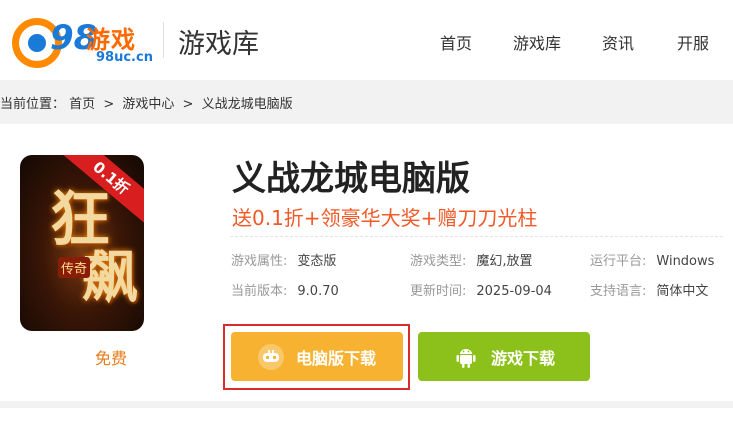 The image size is (733, 441). I want to click on cover-subtitle: 传奇, so click(74, 267).